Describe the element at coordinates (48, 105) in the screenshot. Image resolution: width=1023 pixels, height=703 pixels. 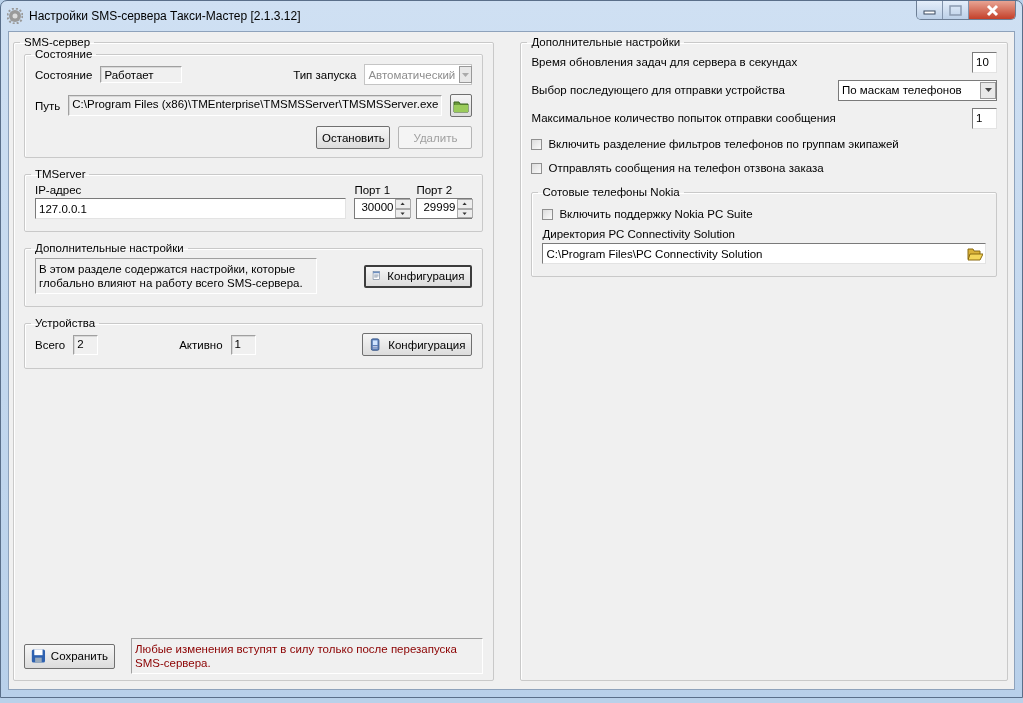
I see `field-label: Путь` at that location.